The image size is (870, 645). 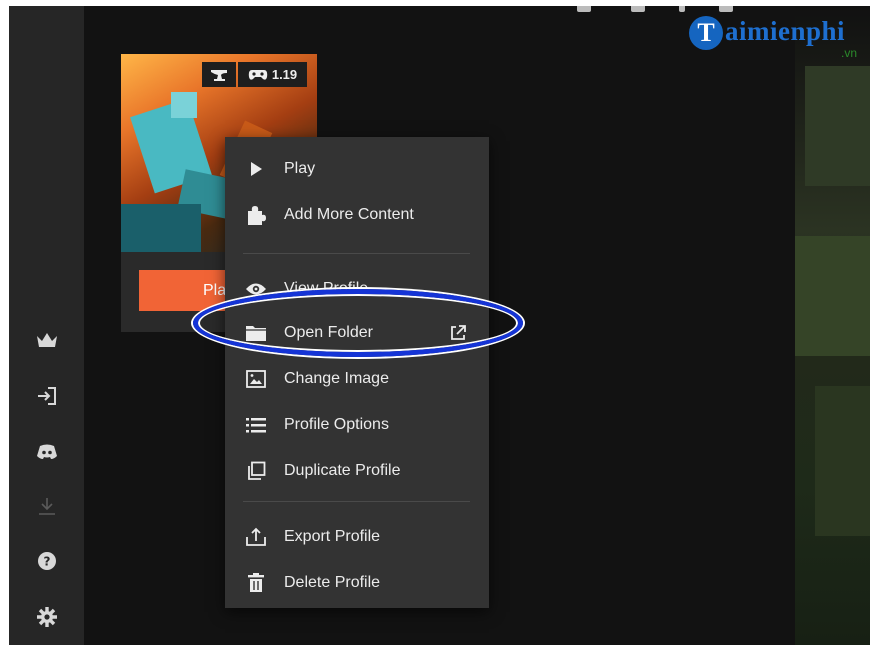 What do you see at coordinates (256, 169) in the screenshot?
I see `play-icon` at bounding box center [256, 169].